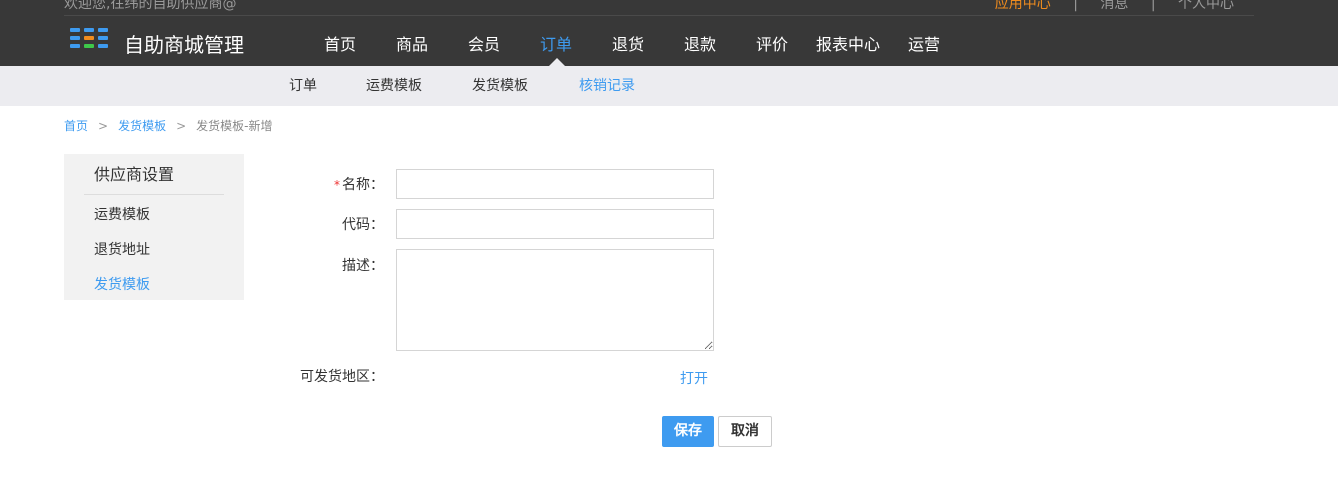 This screenshot has width=1338, height=492. Describe the element at coordinates (363, 225) in the screenshot. I see `code-label: 代码：` at that location.